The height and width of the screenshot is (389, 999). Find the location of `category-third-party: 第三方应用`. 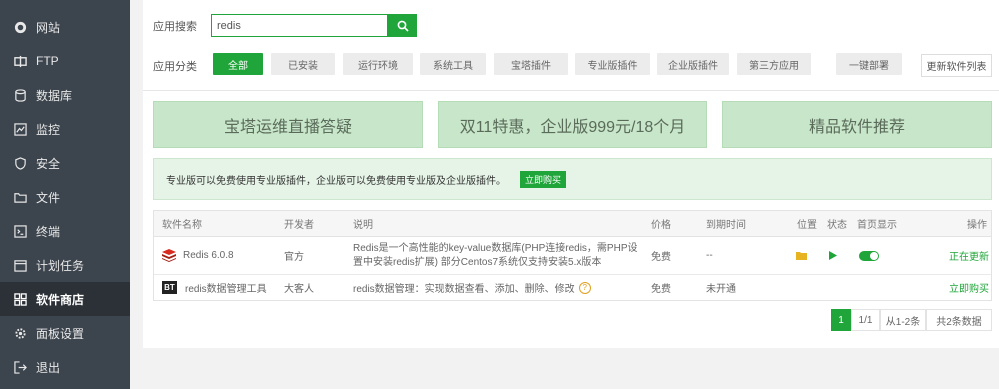

category-third-party: 第三方应用 is located at coordinates (774, 64).